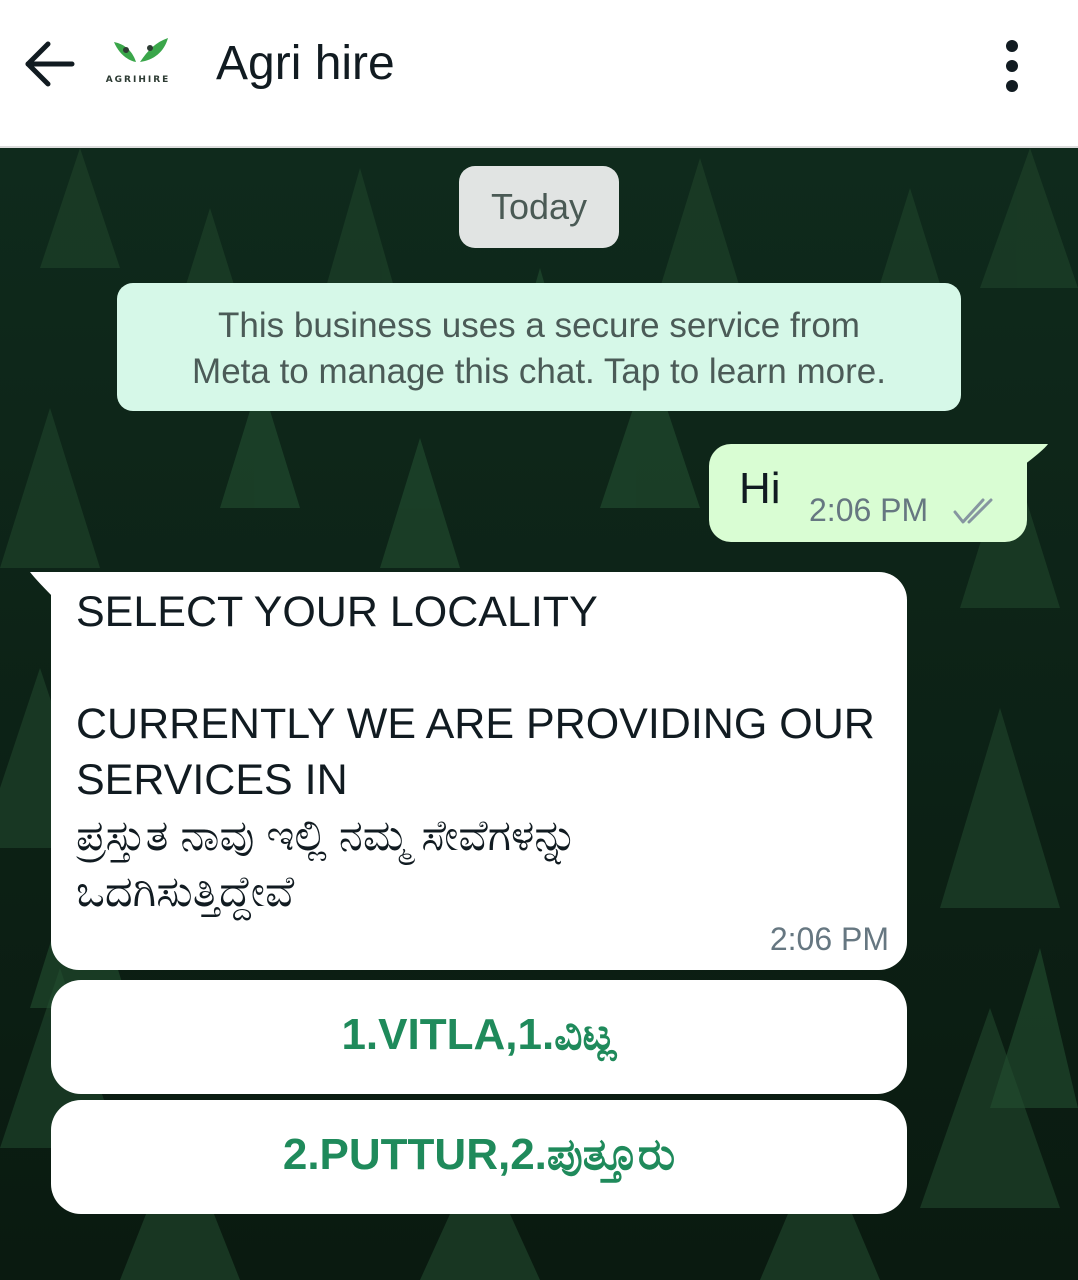 This screenshot has height=1280, width=1078. I want to click on quick-reply-puttur: 2.PUTTUR,2.ಪುತ್ತೂರು, so click(479, 1157).